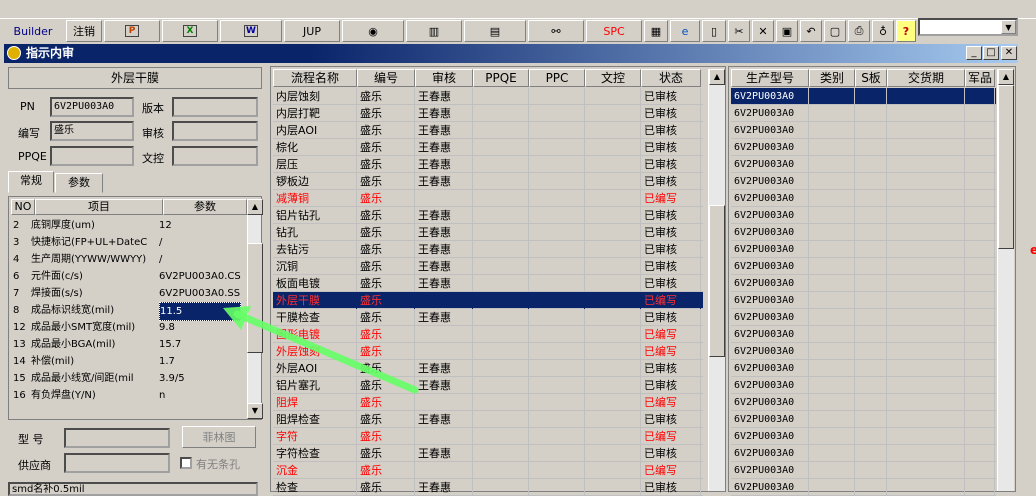 The image size is (1036, 496). Describe the element at coordinates (117, 463) in the screenshot. I see `supplier-field` at that location.